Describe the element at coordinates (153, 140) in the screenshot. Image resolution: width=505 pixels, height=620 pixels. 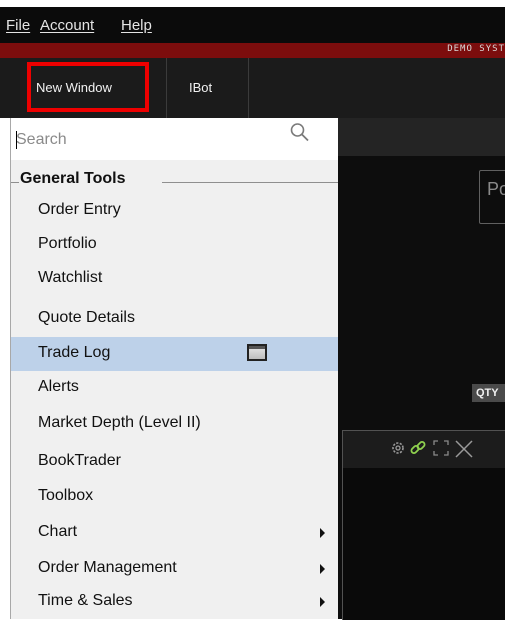
I see `search-input` at that location.